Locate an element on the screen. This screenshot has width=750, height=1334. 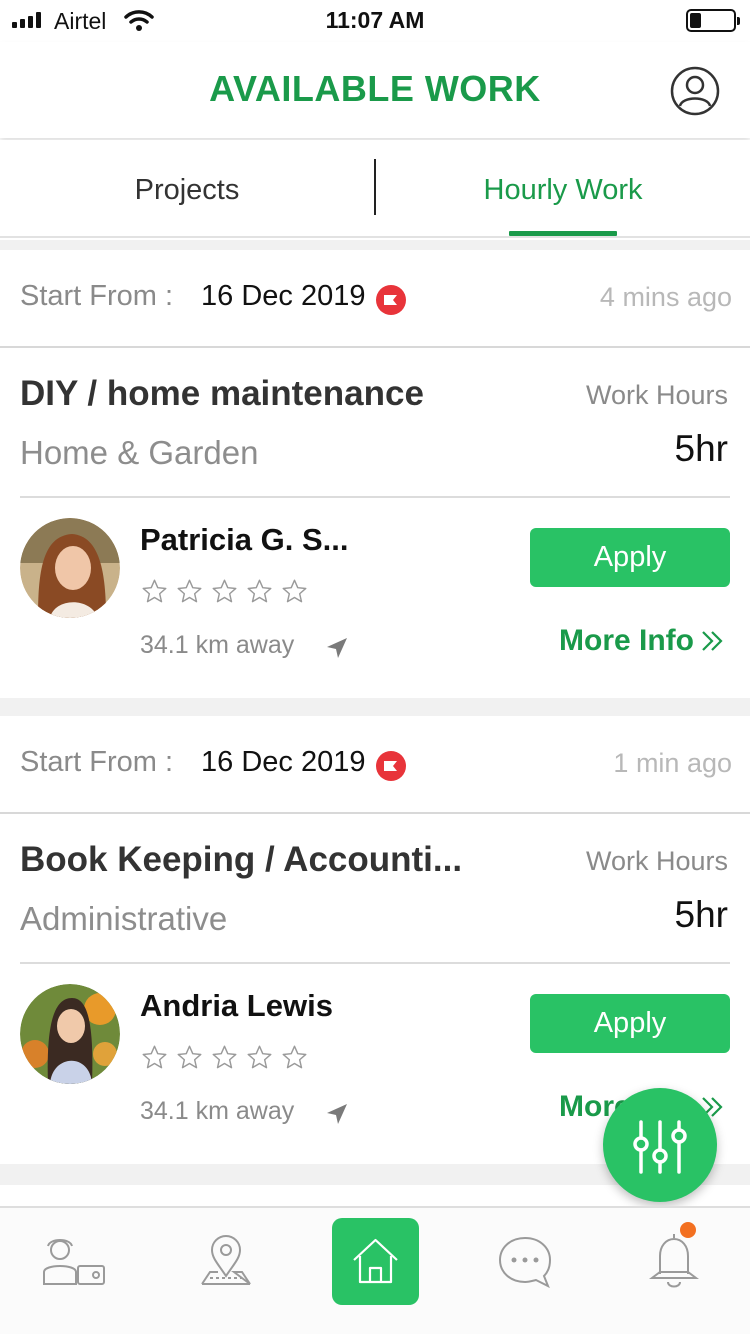
bell-icon is located at coordinates (674, 1261).